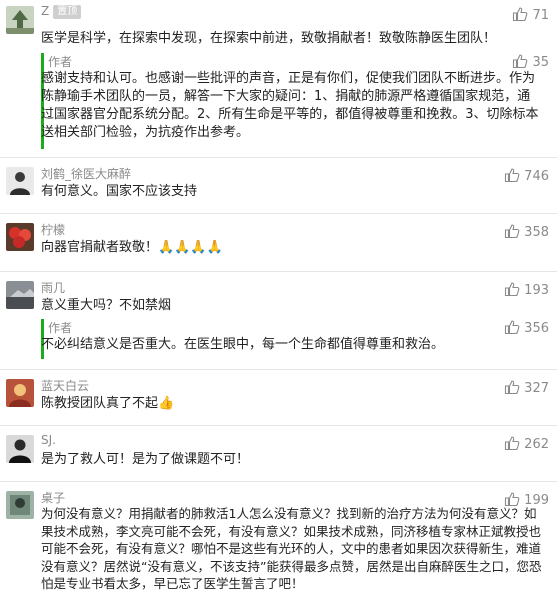  I want to click on like-button: 193, so click(526, 289).